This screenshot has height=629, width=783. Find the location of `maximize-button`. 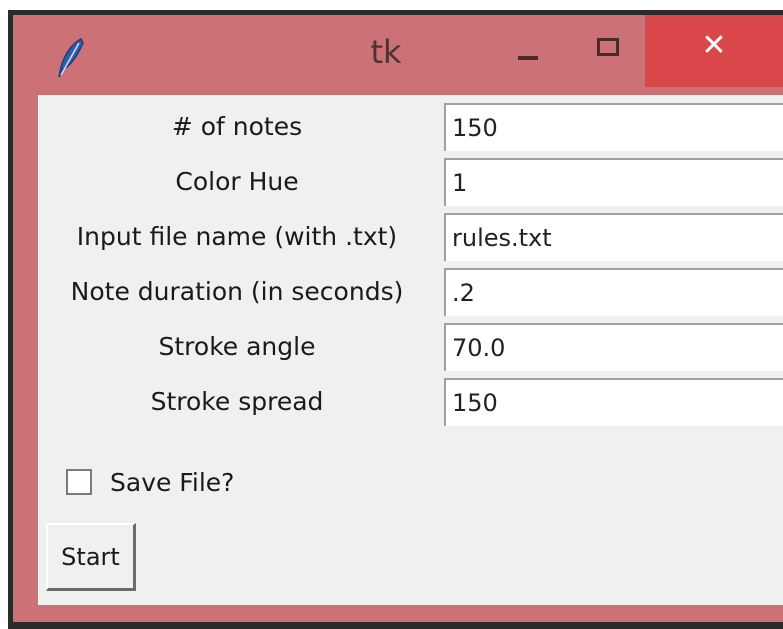

maximize-button is located at coordinates (608, 51).